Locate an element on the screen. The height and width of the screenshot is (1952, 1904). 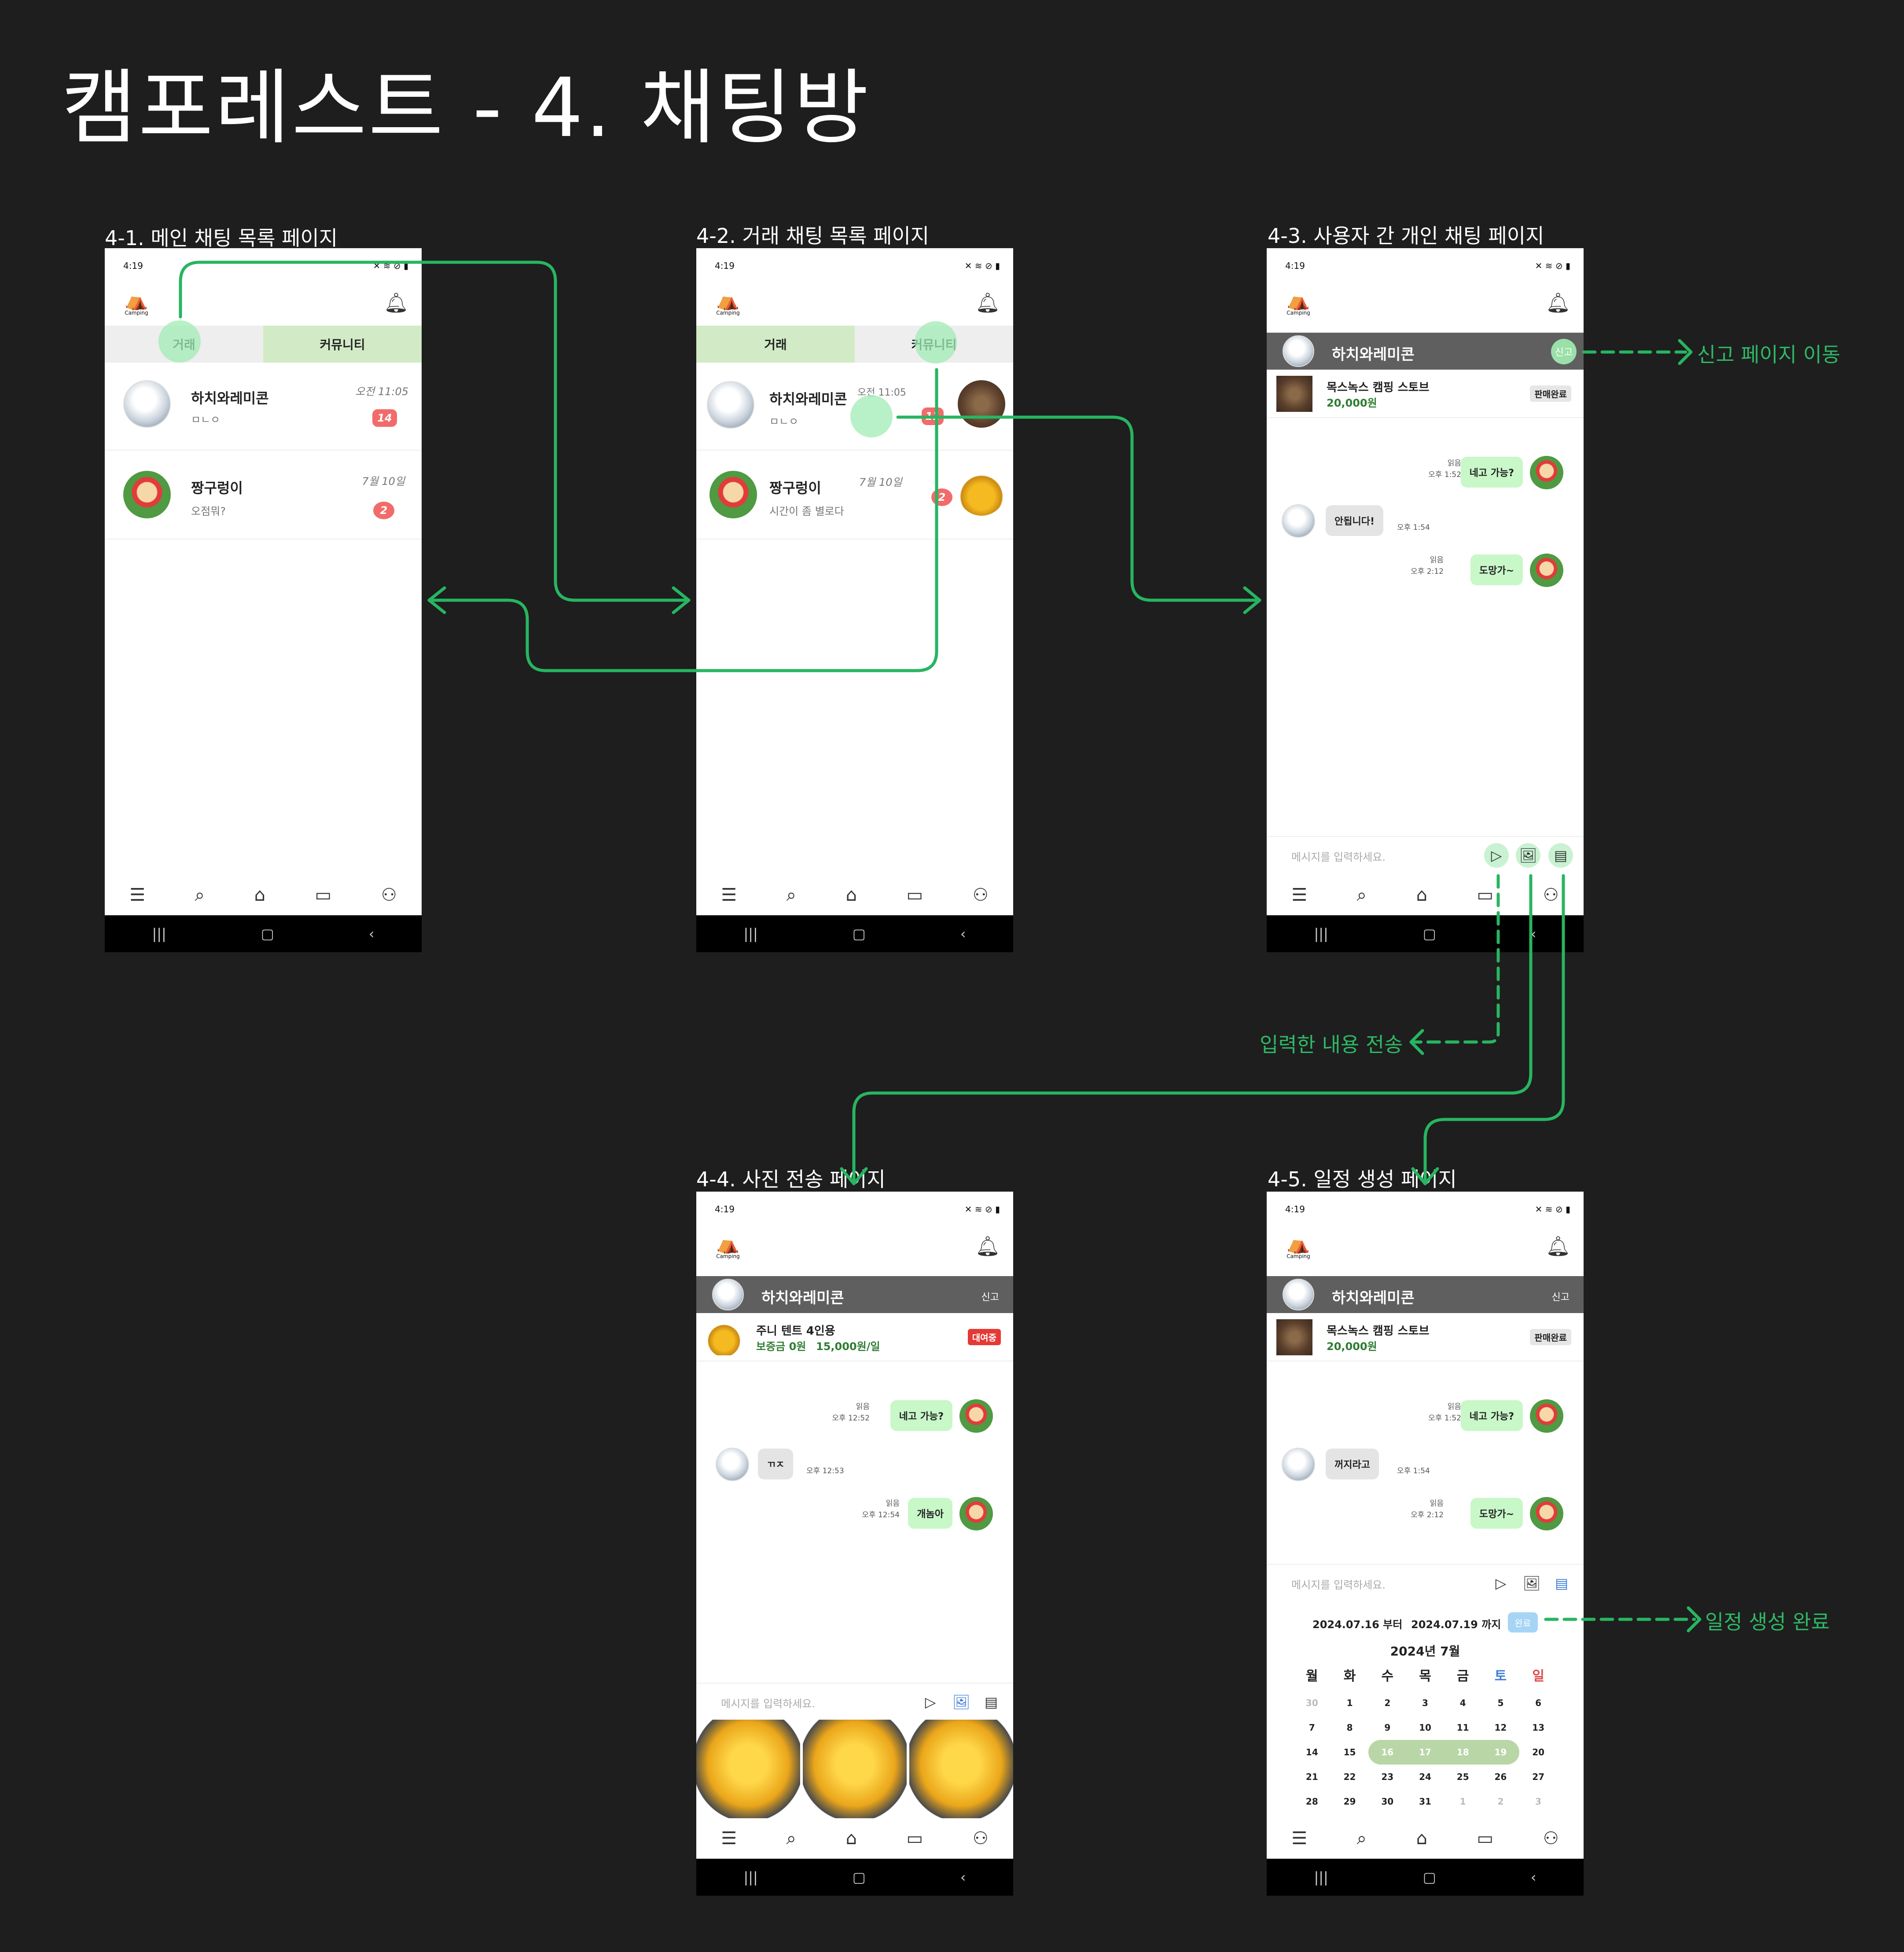
annotation-schedule-done: 일정 생성 완료 is located at coordinates (1767, 1622).